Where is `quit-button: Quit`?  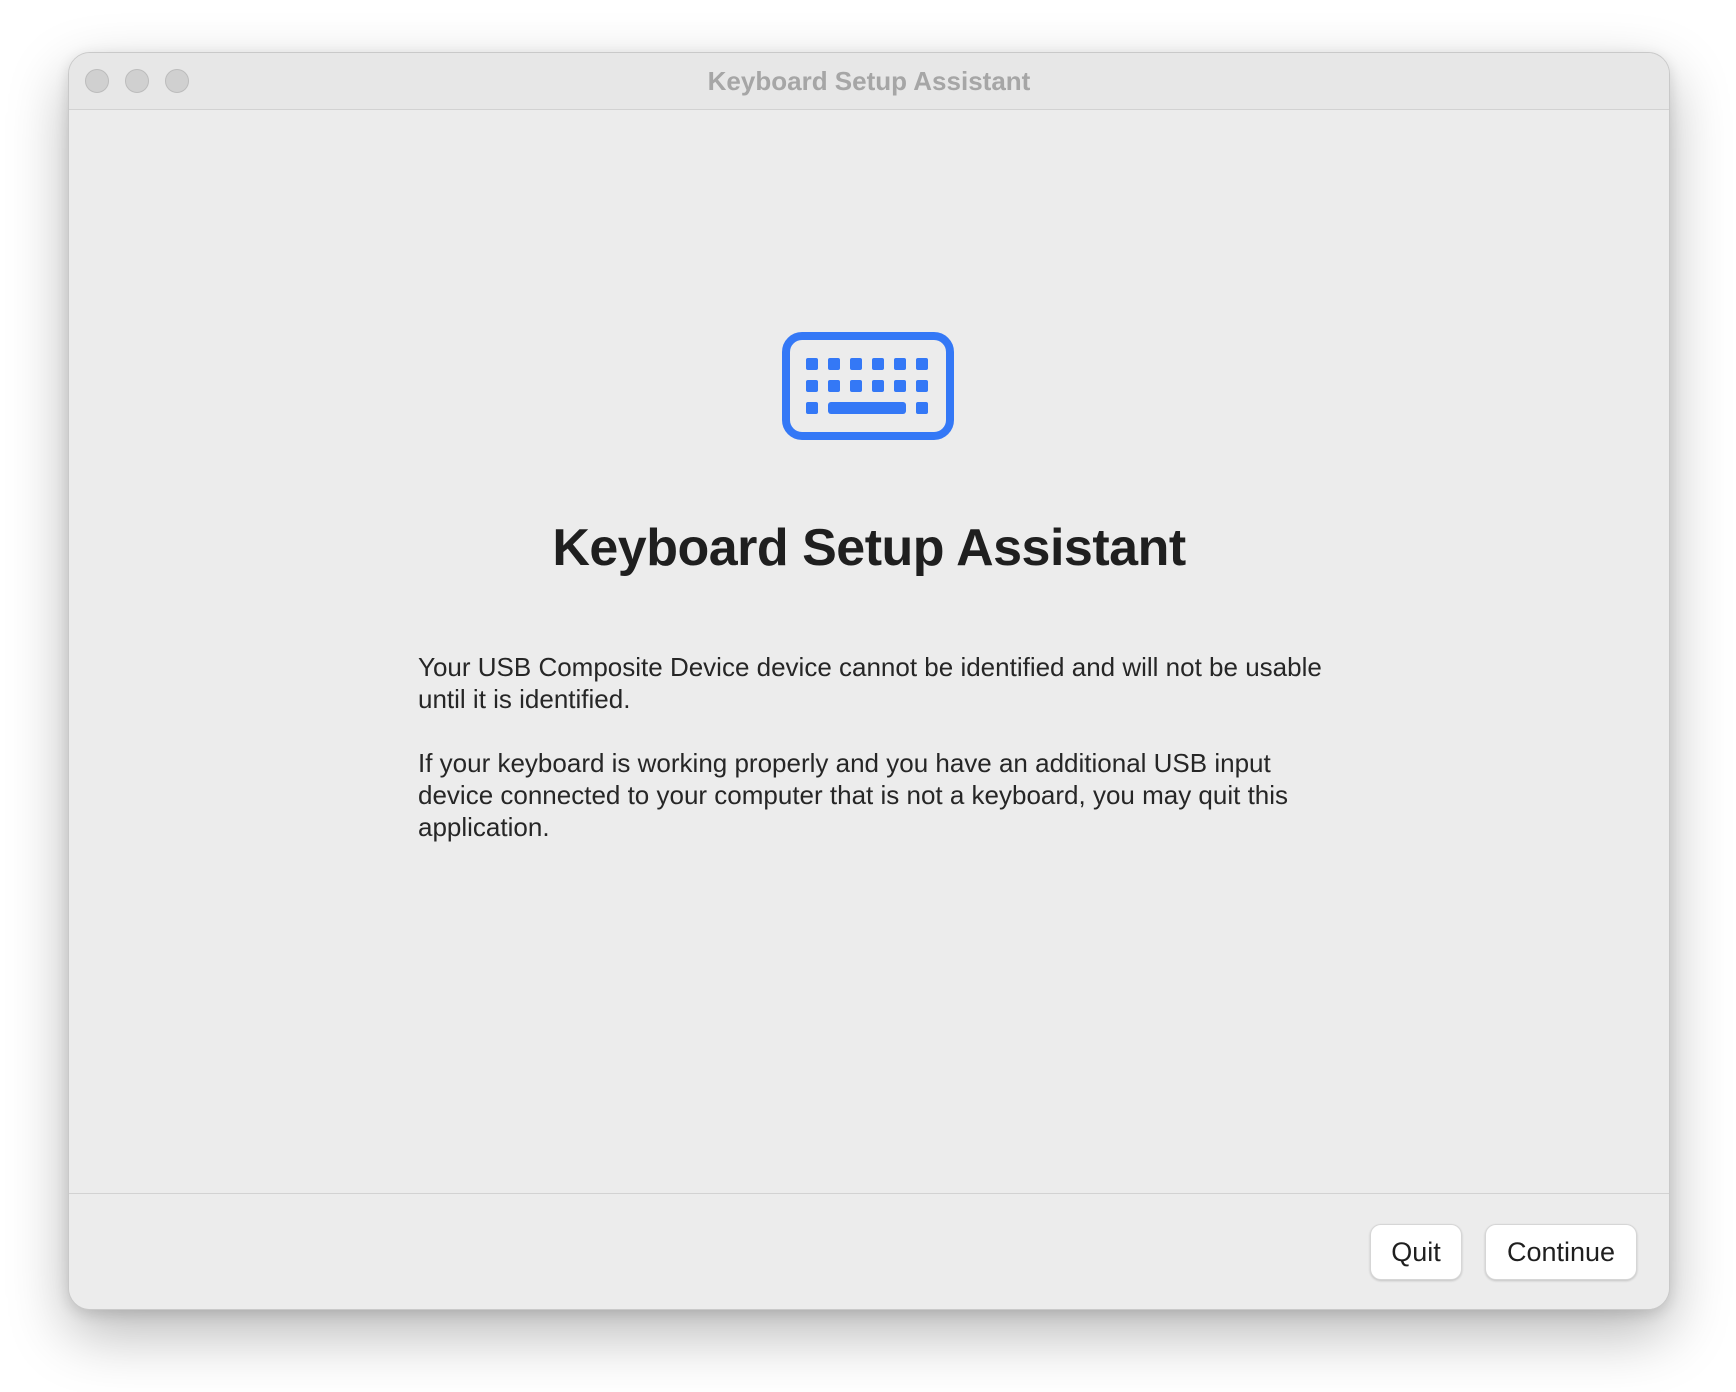 quit-button: Quit is located at coordinates (1416, 1252).